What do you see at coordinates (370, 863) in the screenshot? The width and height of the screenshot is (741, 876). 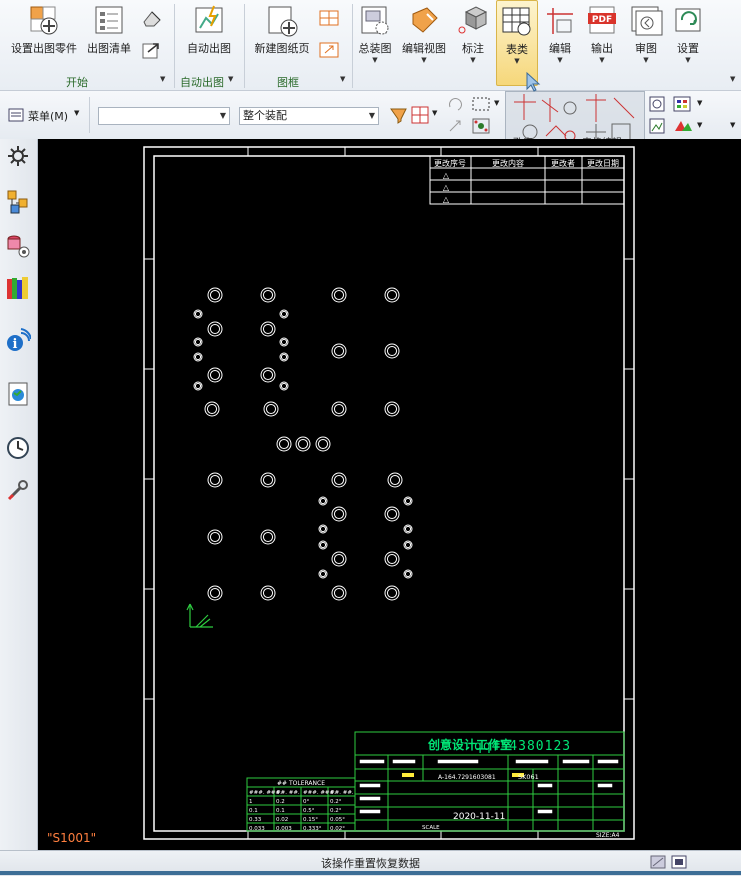 I see `status-message: 该操作重置恢复数据` at bounding box center [370, 863].